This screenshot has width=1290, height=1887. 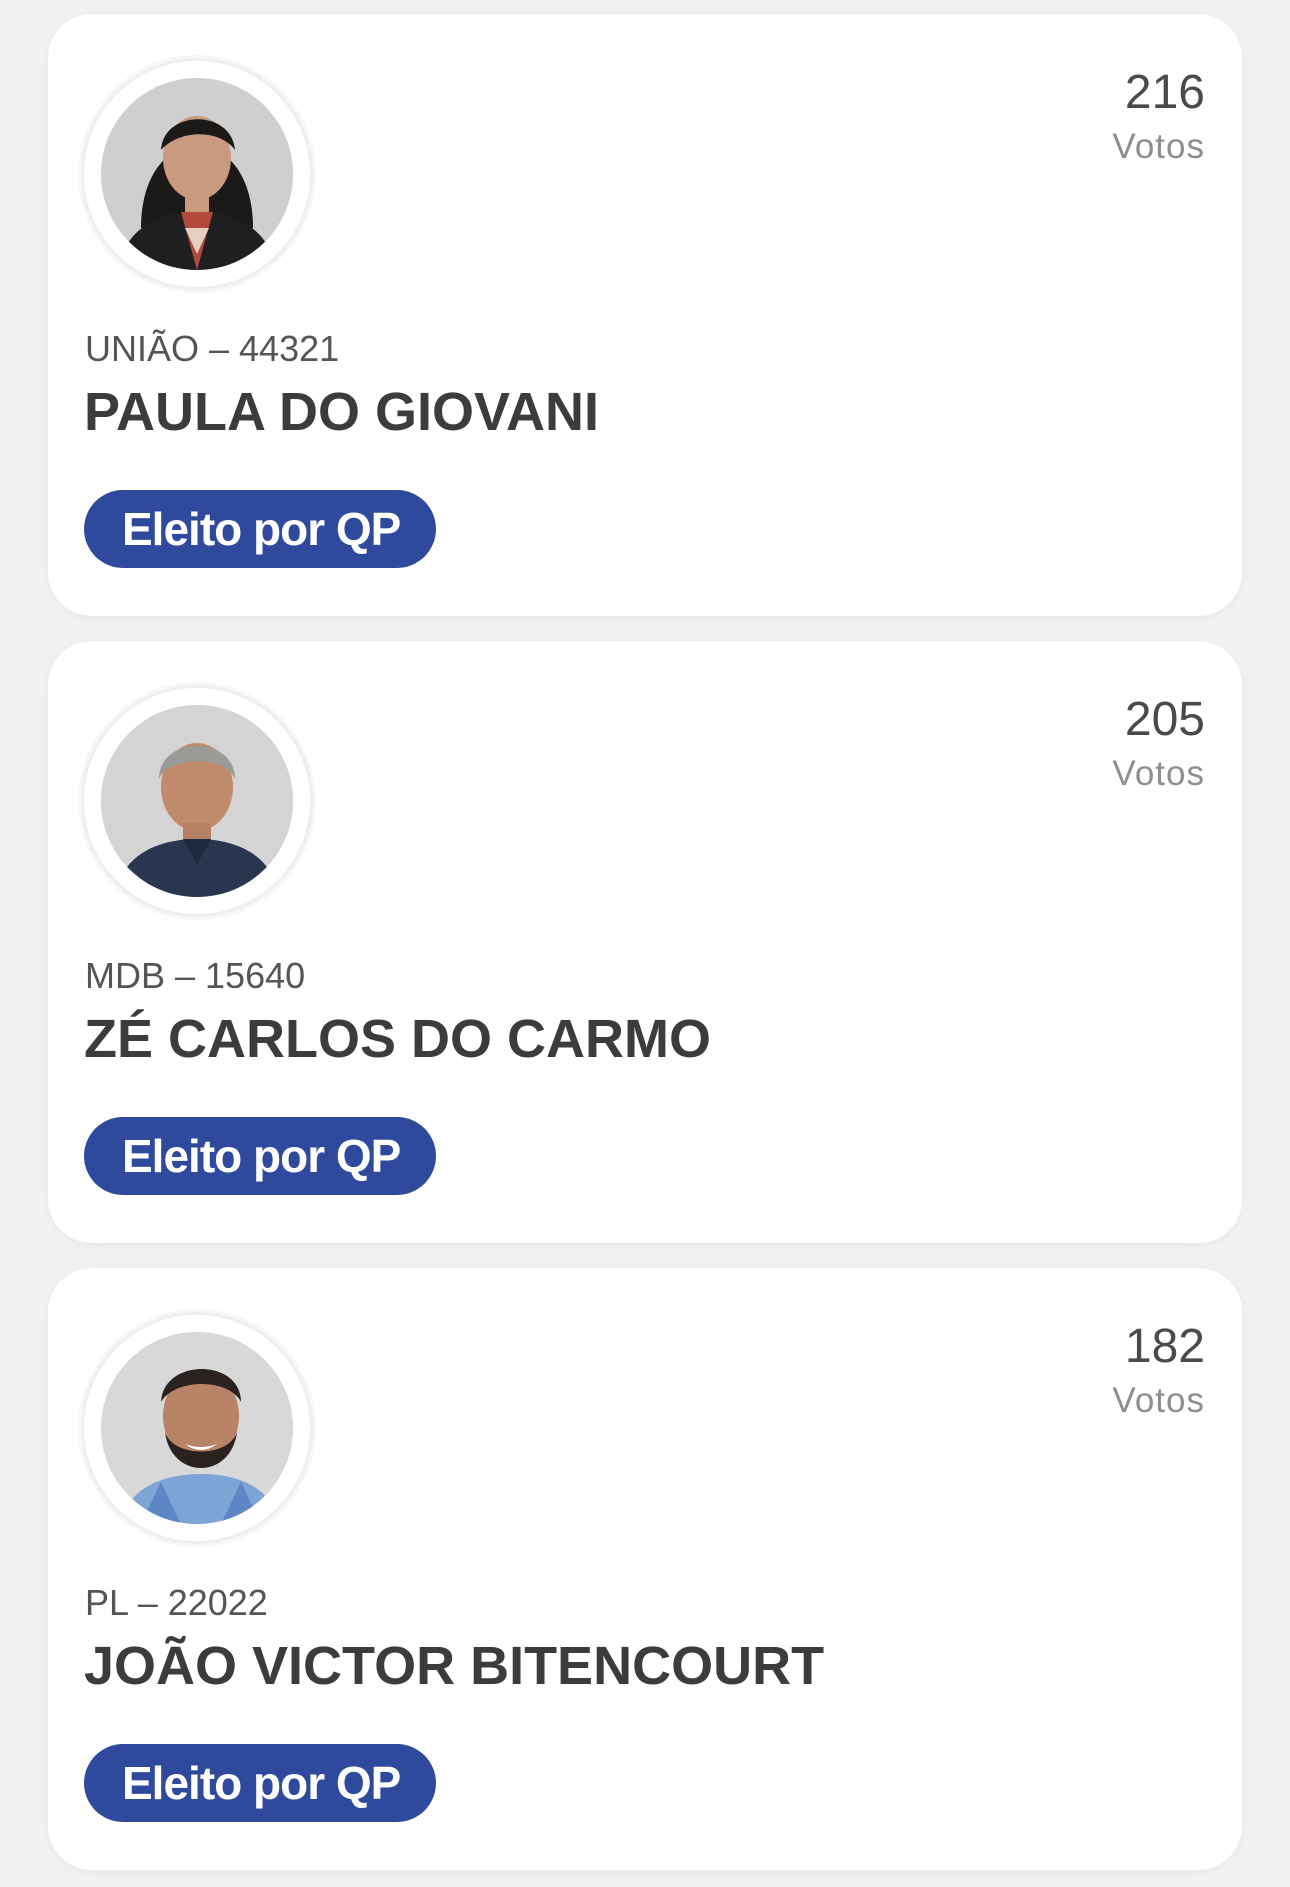 I want to click on party-number: UNIÃO – 44321, so click(x=212, y=348).